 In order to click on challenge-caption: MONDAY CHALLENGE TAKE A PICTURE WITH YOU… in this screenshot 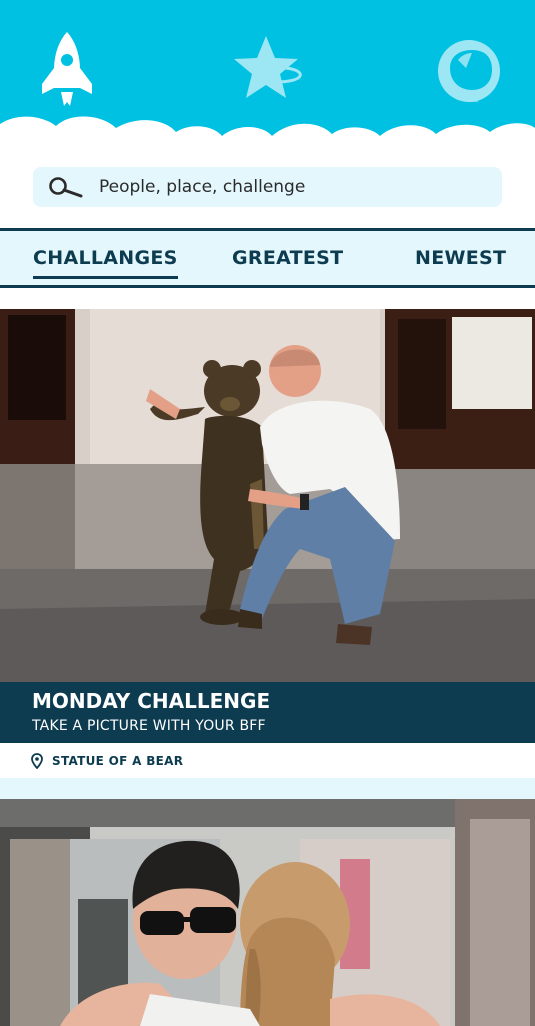, I will do `click(267, 712)`.